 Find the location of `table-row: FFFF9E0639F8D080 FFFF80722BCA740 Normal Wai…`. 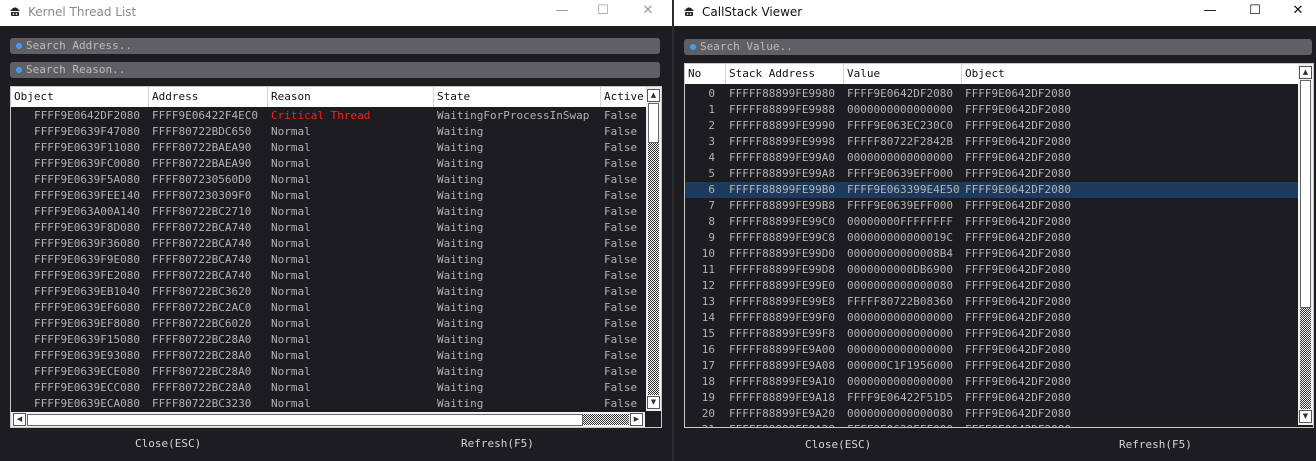

table-row: FFFF9E0639F8D080 FFFF80722BCA740 Normal Wai… is located at coordinates (336, 228).